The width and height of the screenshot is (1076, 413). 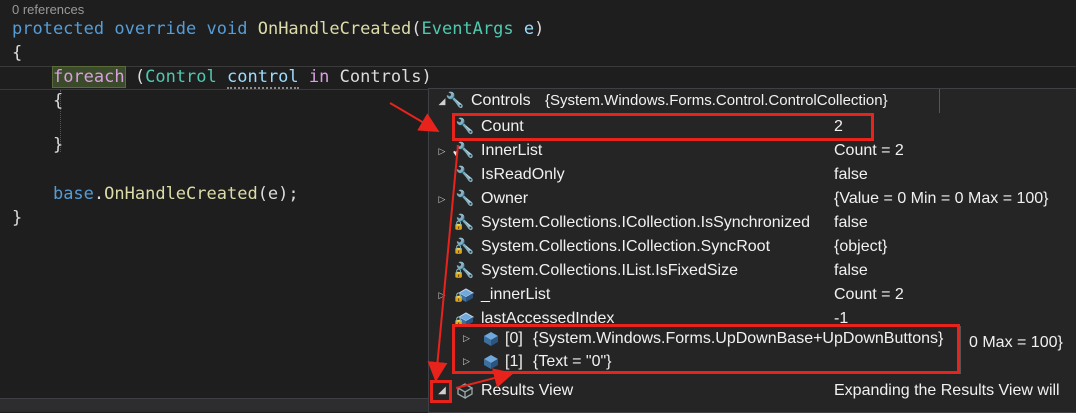 What do you see at coordinates (414, 117) in the screenshot?
I see `arrow-to-count` at bounding box center [414, 117].